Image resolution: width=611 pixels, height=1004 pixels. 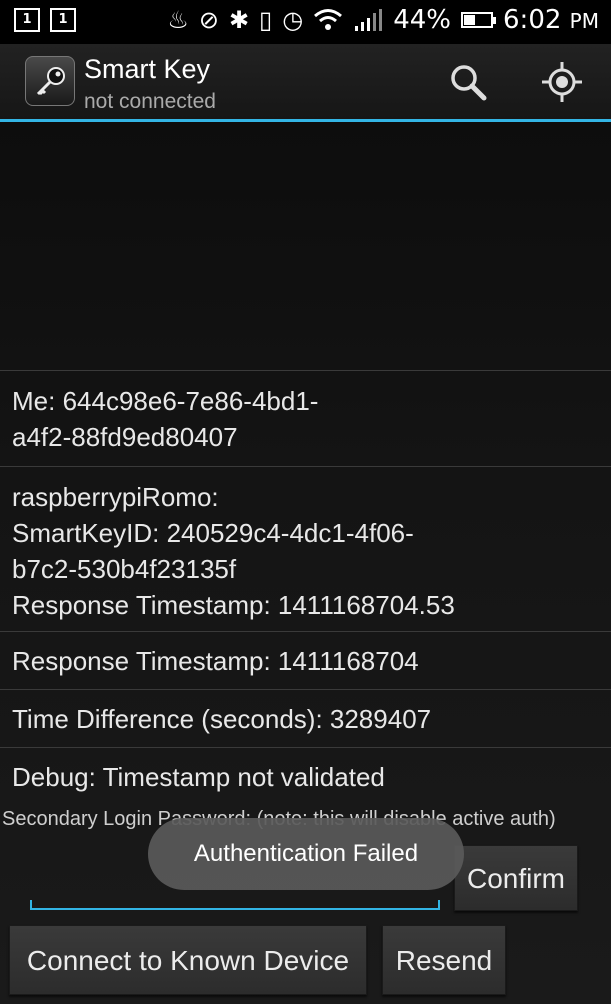 I want to click on list-item-line: Time Difference (seconds): 3289407, so click(x=222, y=719).